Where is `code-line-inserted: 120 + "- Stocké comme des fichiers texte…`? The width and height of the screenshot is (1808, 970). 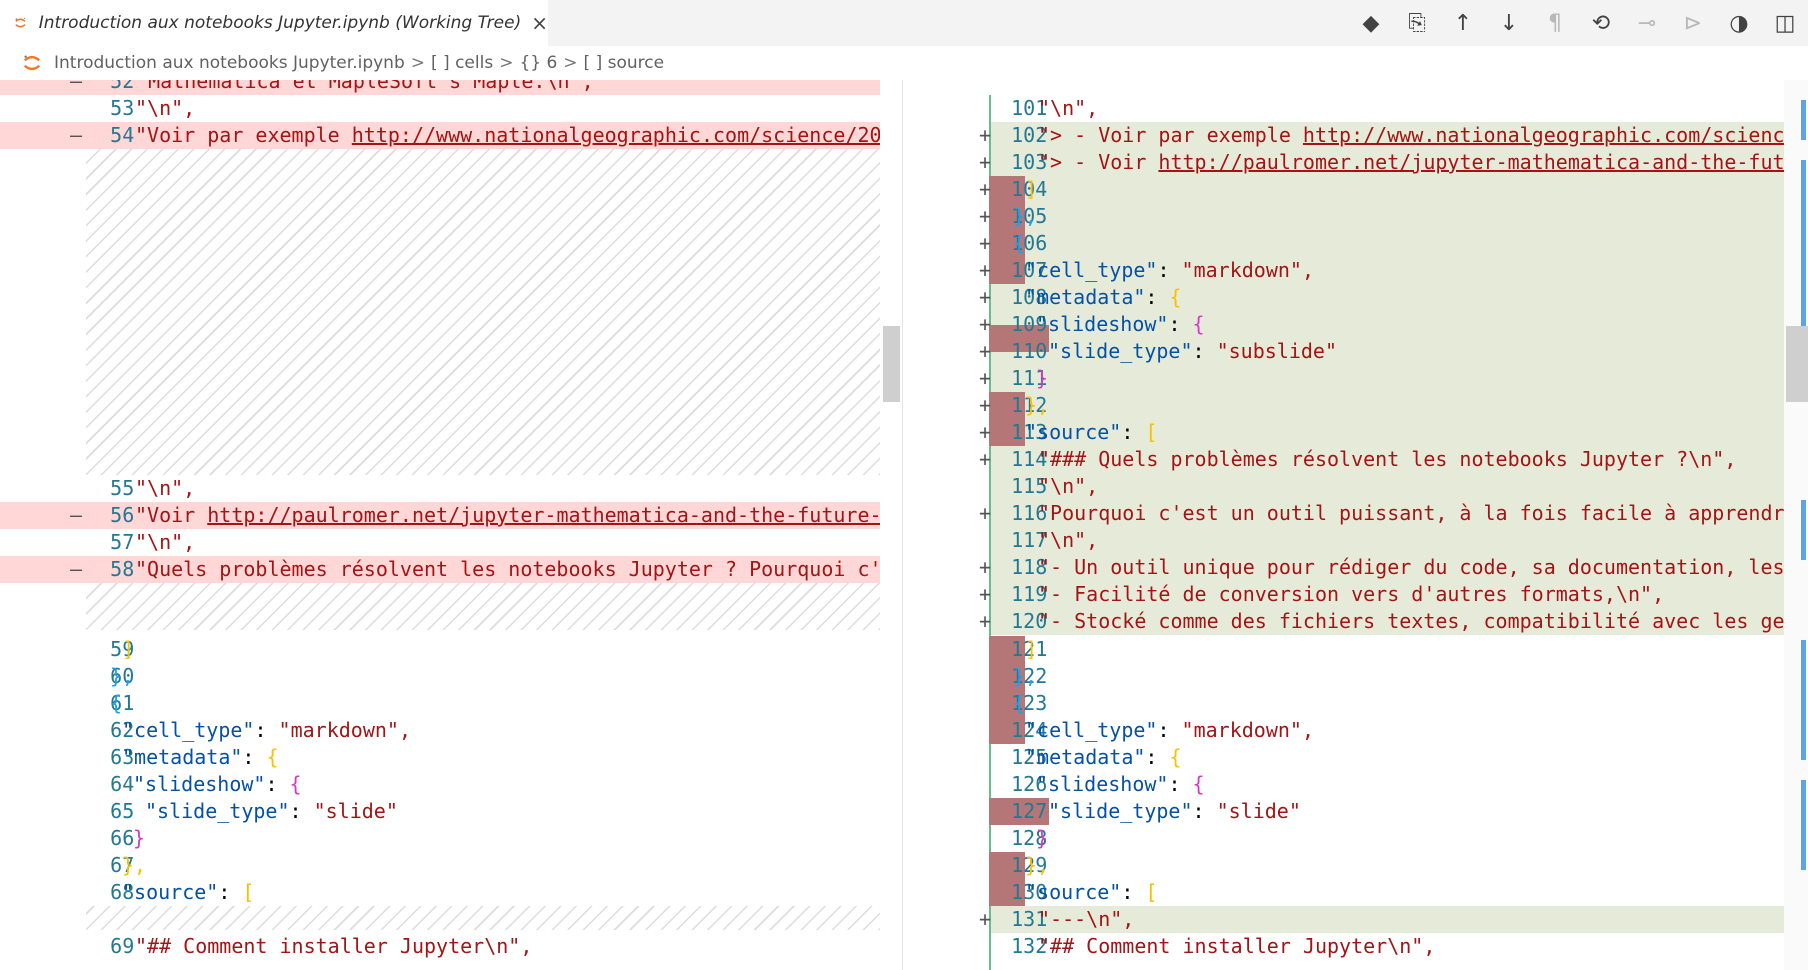
code-line-inserted: 120 + "- Stocké comme des fichiers texte… is located at coordinates (1343, 621).